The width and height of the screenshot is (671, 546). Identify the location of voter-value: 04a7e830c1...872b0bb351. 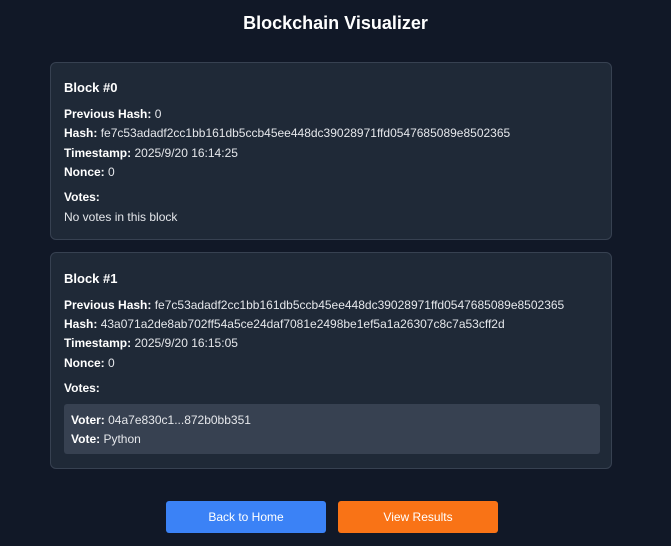
(179, 420).